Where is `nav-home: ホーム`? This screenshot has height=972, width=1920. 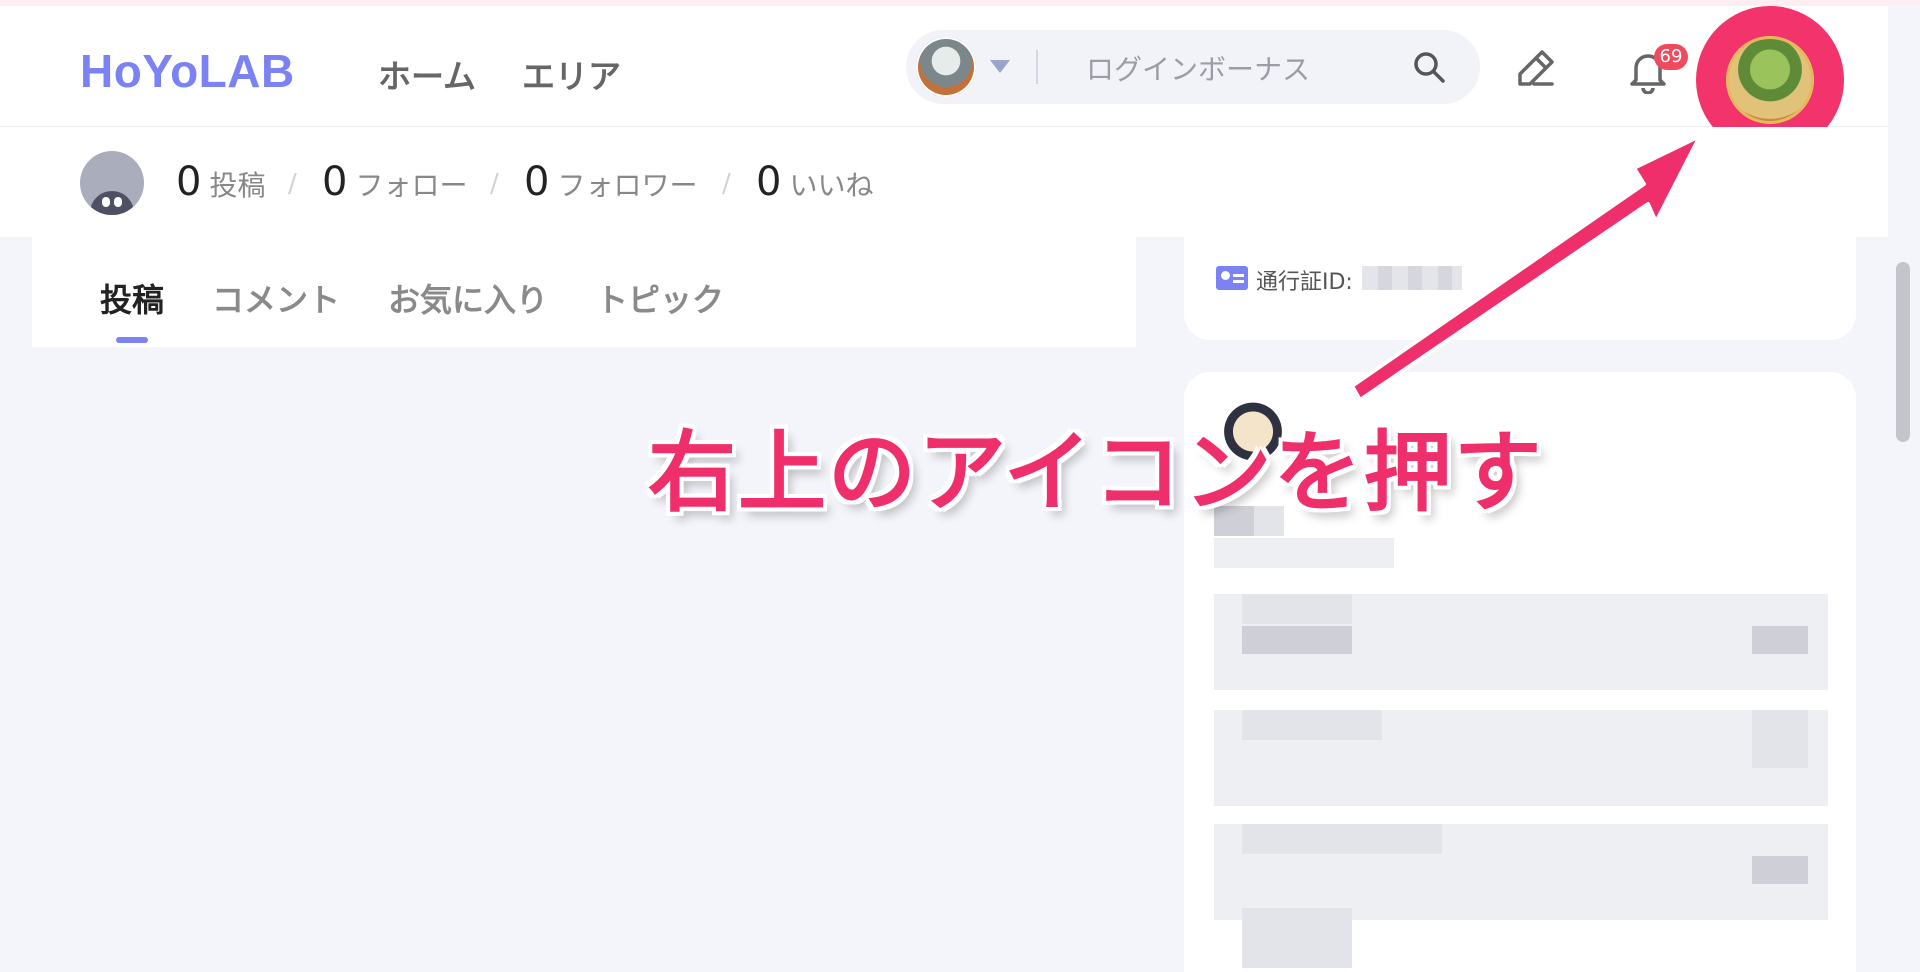 nav-home: ホーム is located at coordinates (427, 74).